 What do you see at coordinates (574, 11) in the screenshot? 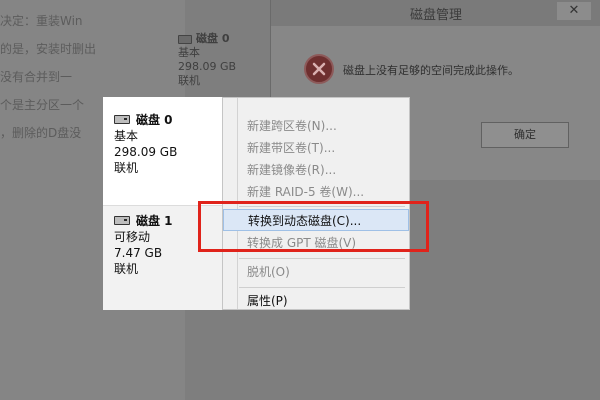
I see `close-icon: ✕` at bounding box center [574, 11].